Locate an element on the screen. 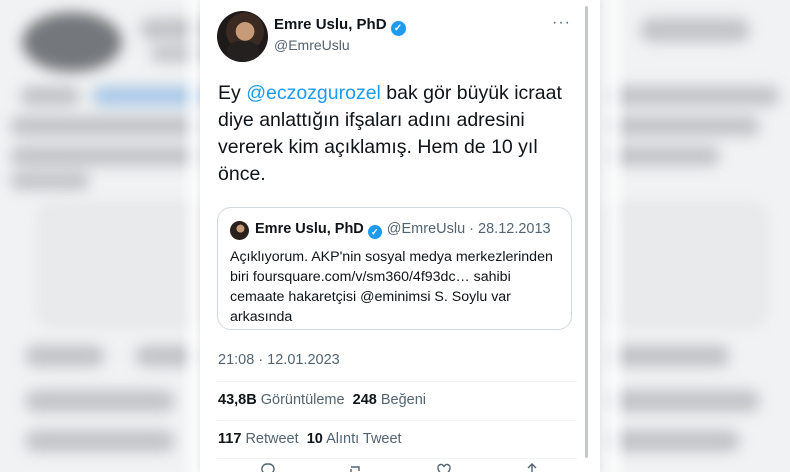 The height and width of the screenshot is (472, 790). avatar is located at coordinates (242, 36).